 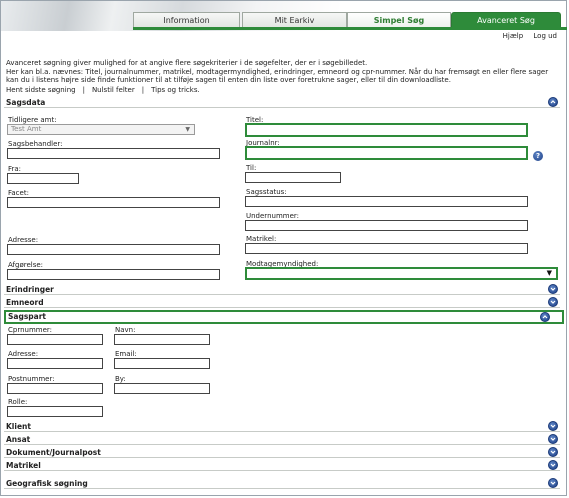 What do you see at coordinates (186, 19) in the screenshot?
I see `tab-information: Information` at bounding box center [186, 19].